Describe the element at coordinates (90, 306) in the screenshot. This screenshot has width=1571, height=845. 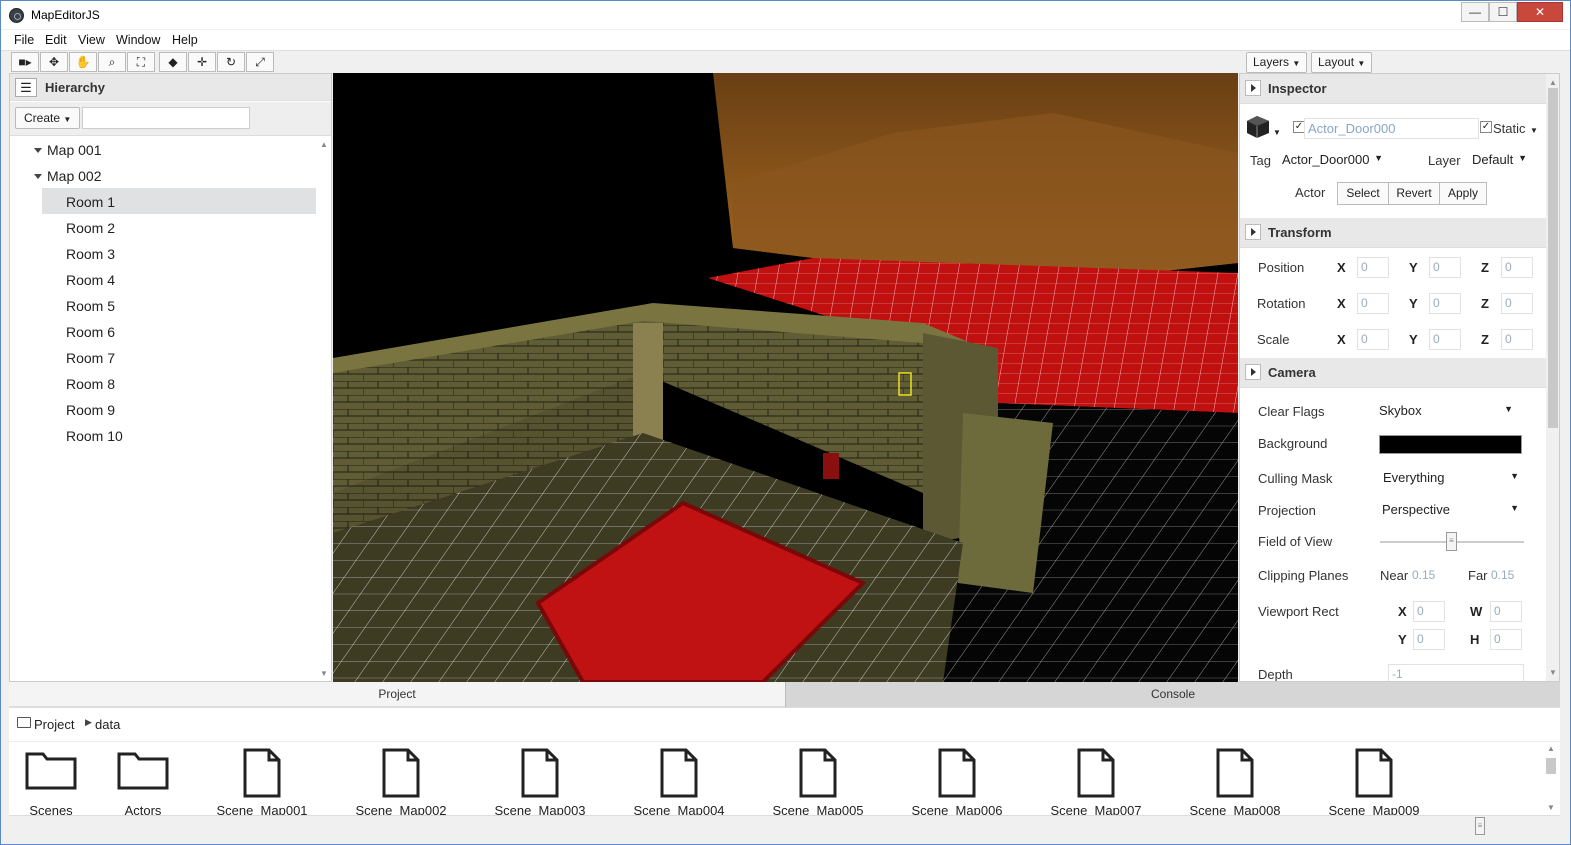
I see `tree-item-room-5: Room 5` at that location.